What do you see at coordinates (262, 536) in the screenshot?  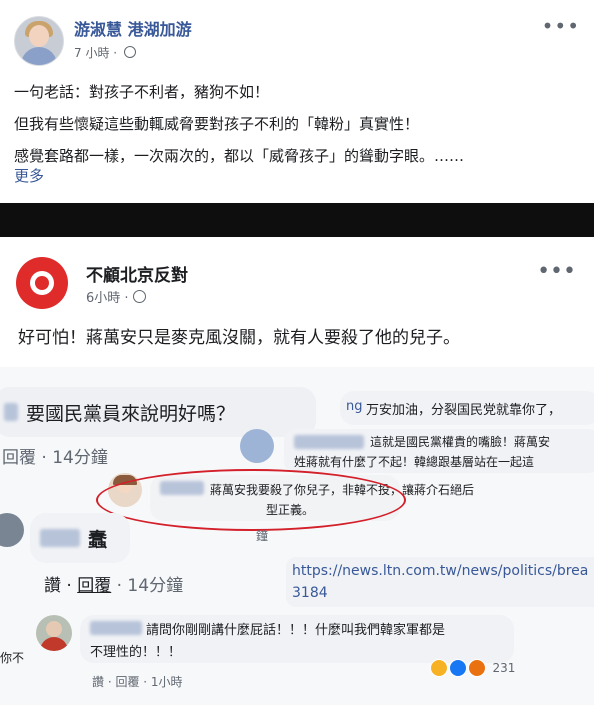 I see `comment-time: 鐘` at bounding box center [262, 536].